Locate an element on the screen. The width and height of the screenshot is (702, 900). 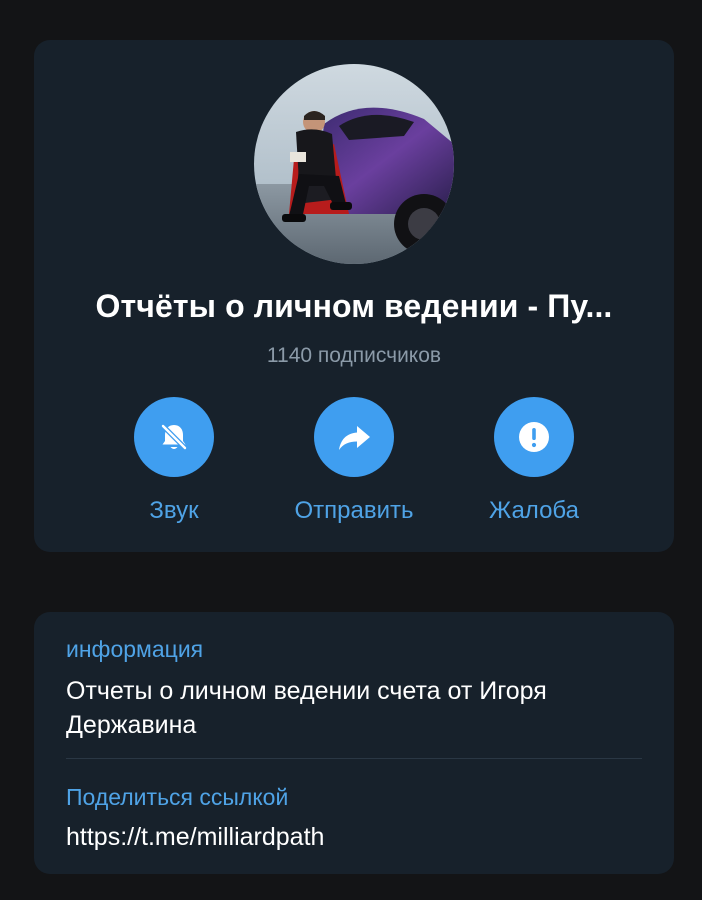
share-link-label: Поделиться ссылкой is located at coordinates (177, 797).